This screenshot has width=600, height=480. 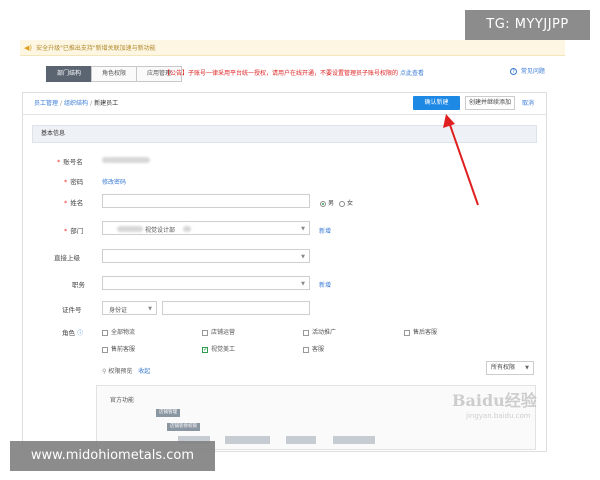 I want to click on overlay-tag-top: TG: MYYJJPP, so click(x=527, y=25).